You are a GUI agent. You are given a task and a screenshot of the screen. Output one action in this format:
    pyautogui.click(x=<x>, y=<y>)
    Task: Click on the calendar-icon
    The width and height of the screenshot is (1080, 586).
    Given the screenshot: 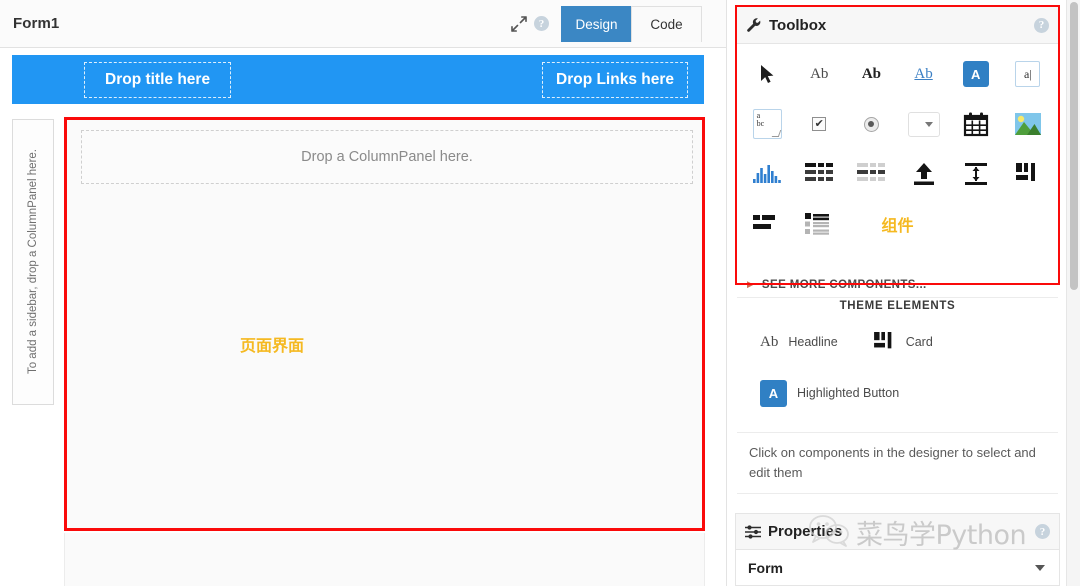 What is the action you would take?
    pyautogui.click(x=975, y=124)
    